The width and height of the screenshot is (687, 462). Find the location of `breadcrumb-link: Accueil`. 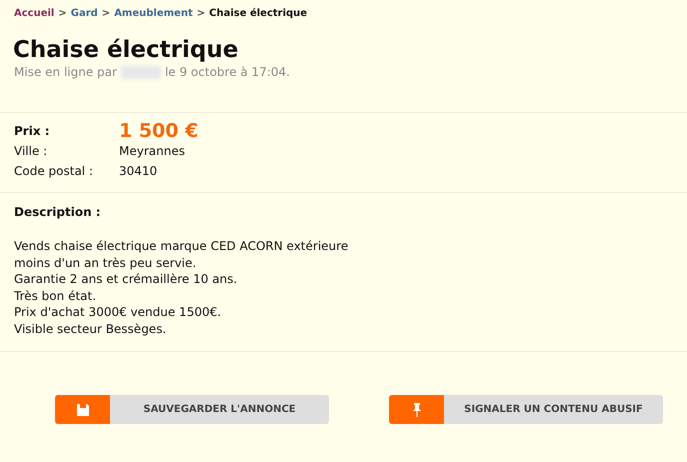

breadcrumb-link: Accueil is located at coordinates (34, 13).